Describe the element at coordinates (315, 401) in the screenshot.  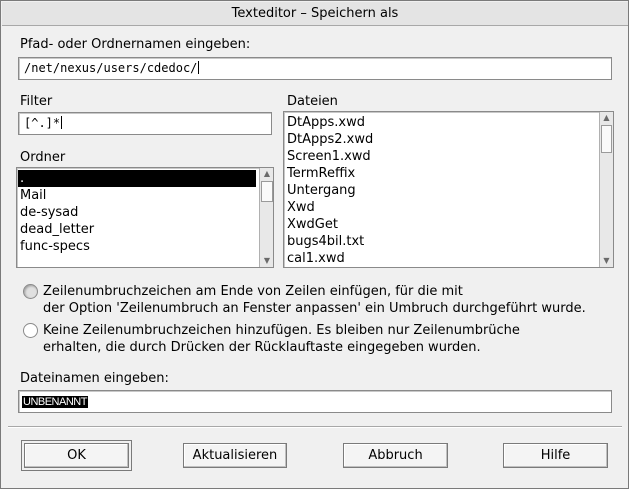
I see `filename-input: UNBENANNT` at that location.